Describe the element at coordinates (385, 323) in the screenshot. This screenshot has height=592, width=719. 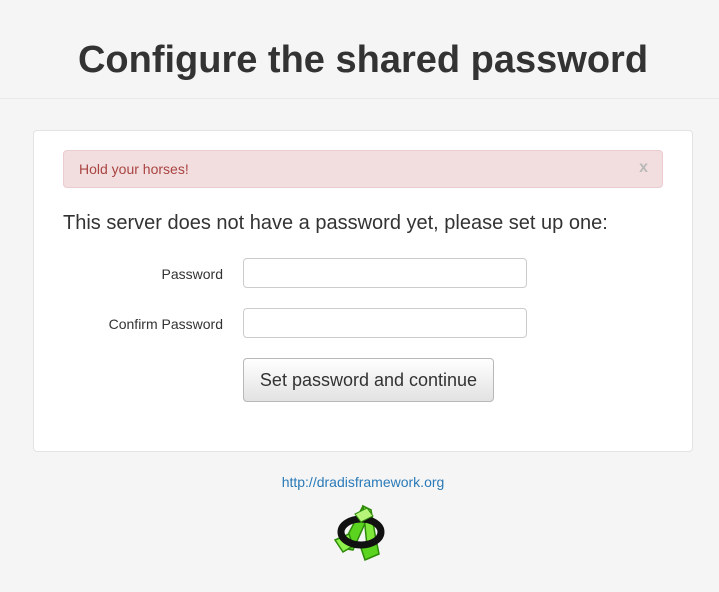
I see `confirm-password-input` at that location.